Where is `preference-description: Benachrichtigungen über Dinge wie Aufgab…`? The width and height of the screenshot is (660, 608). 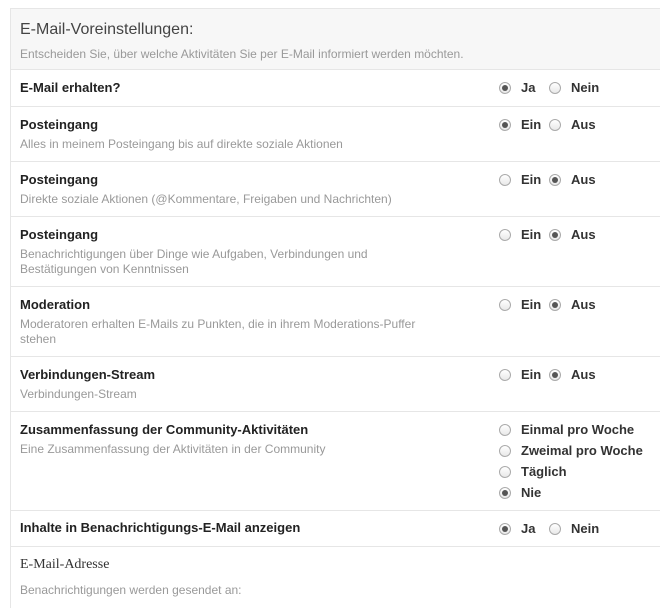
preference-description: Benachrichtigungen über Dinge wie Aufgab… is located at coordinates (194, 261).